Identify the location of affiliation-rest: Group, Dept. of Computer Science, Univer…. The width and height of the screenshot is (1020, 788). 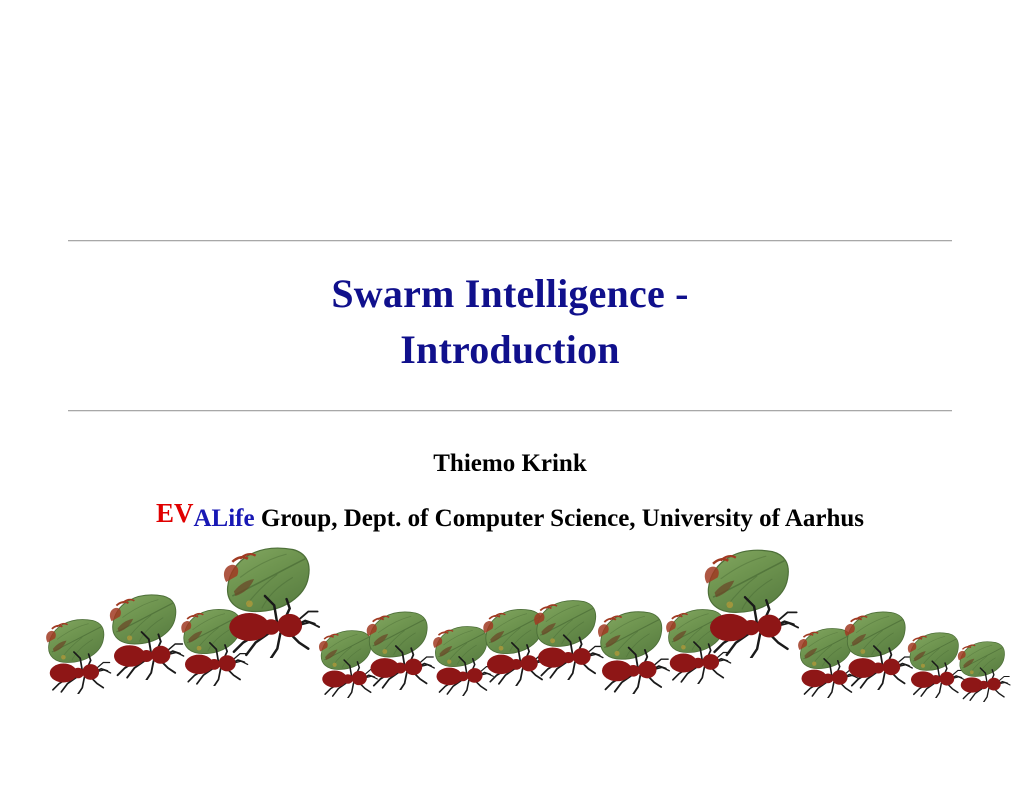
(559, 518).